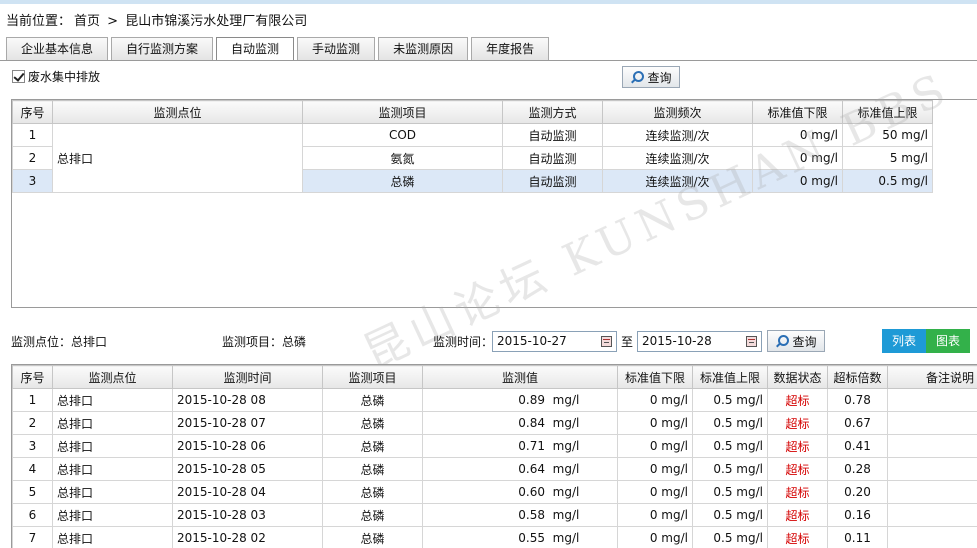  I want to click on wastewater-checkbox, so click(18, 76).